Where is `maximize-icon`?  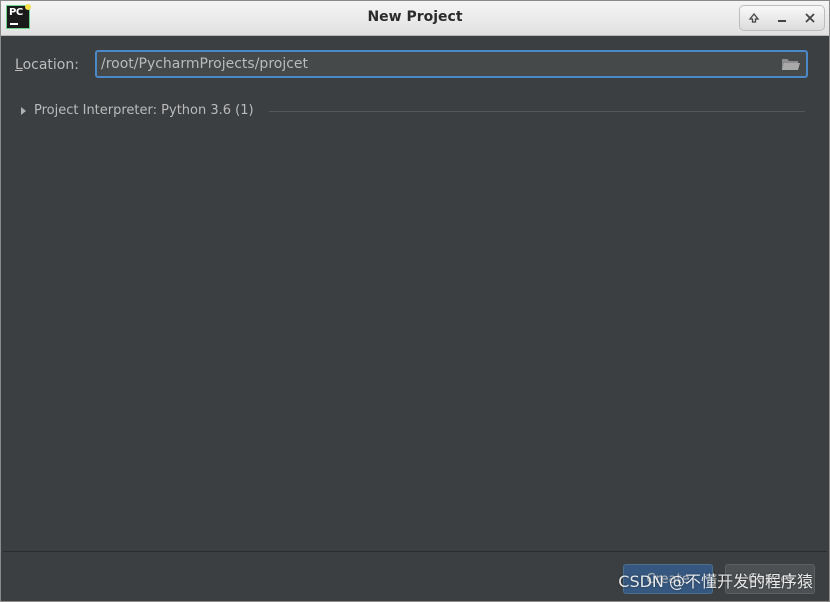
maximize-icon is located at coordinates (754, 18).